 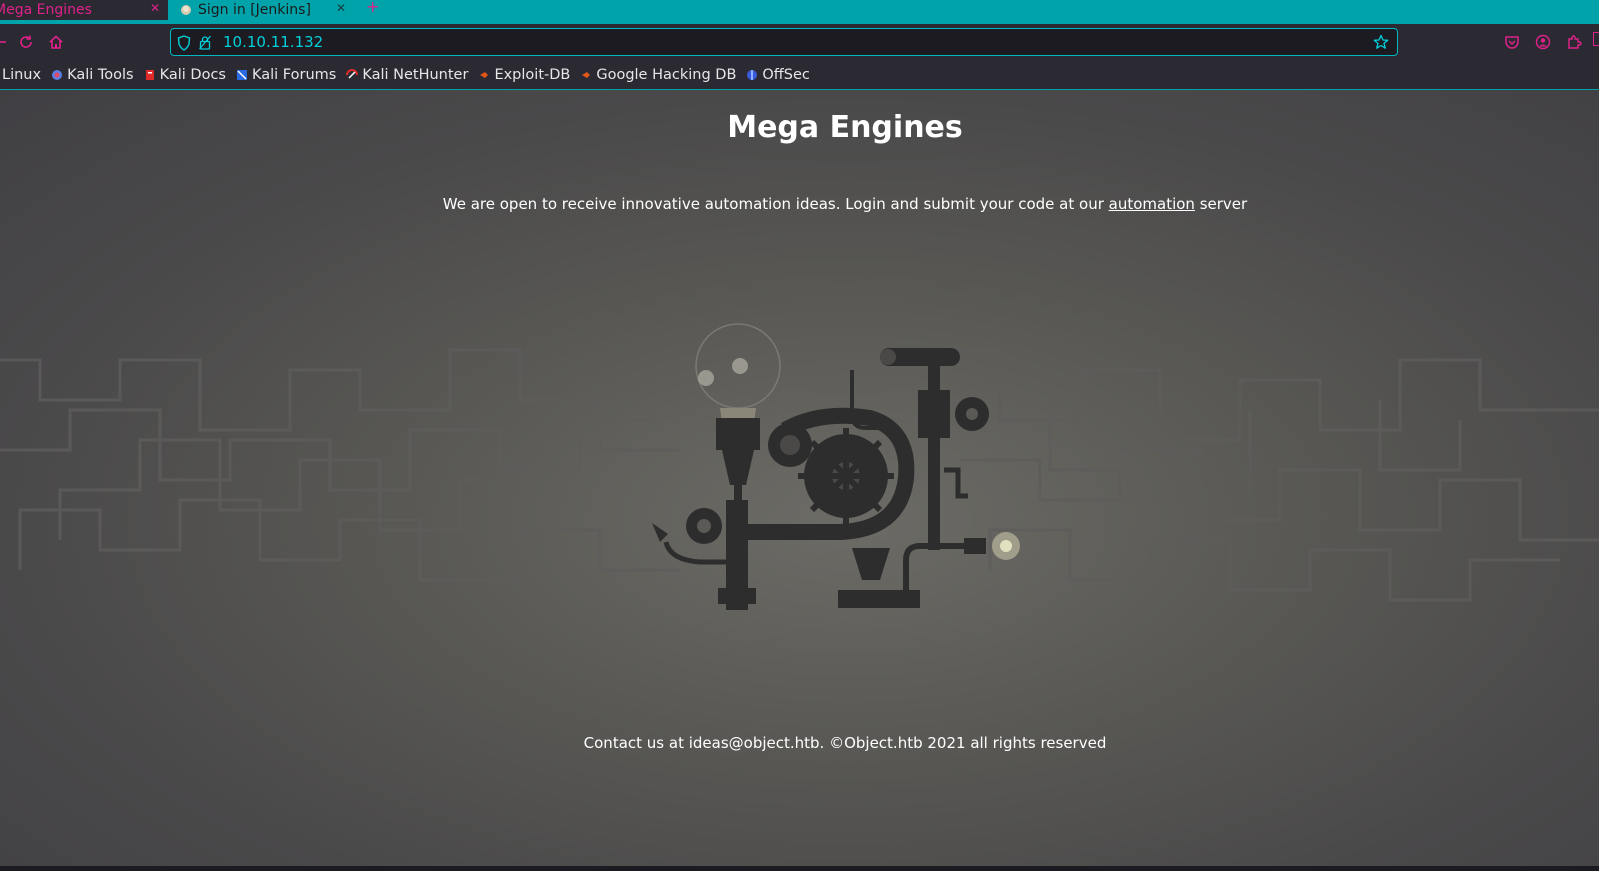 I want to click on home-icon, so click(x=56, y=42).